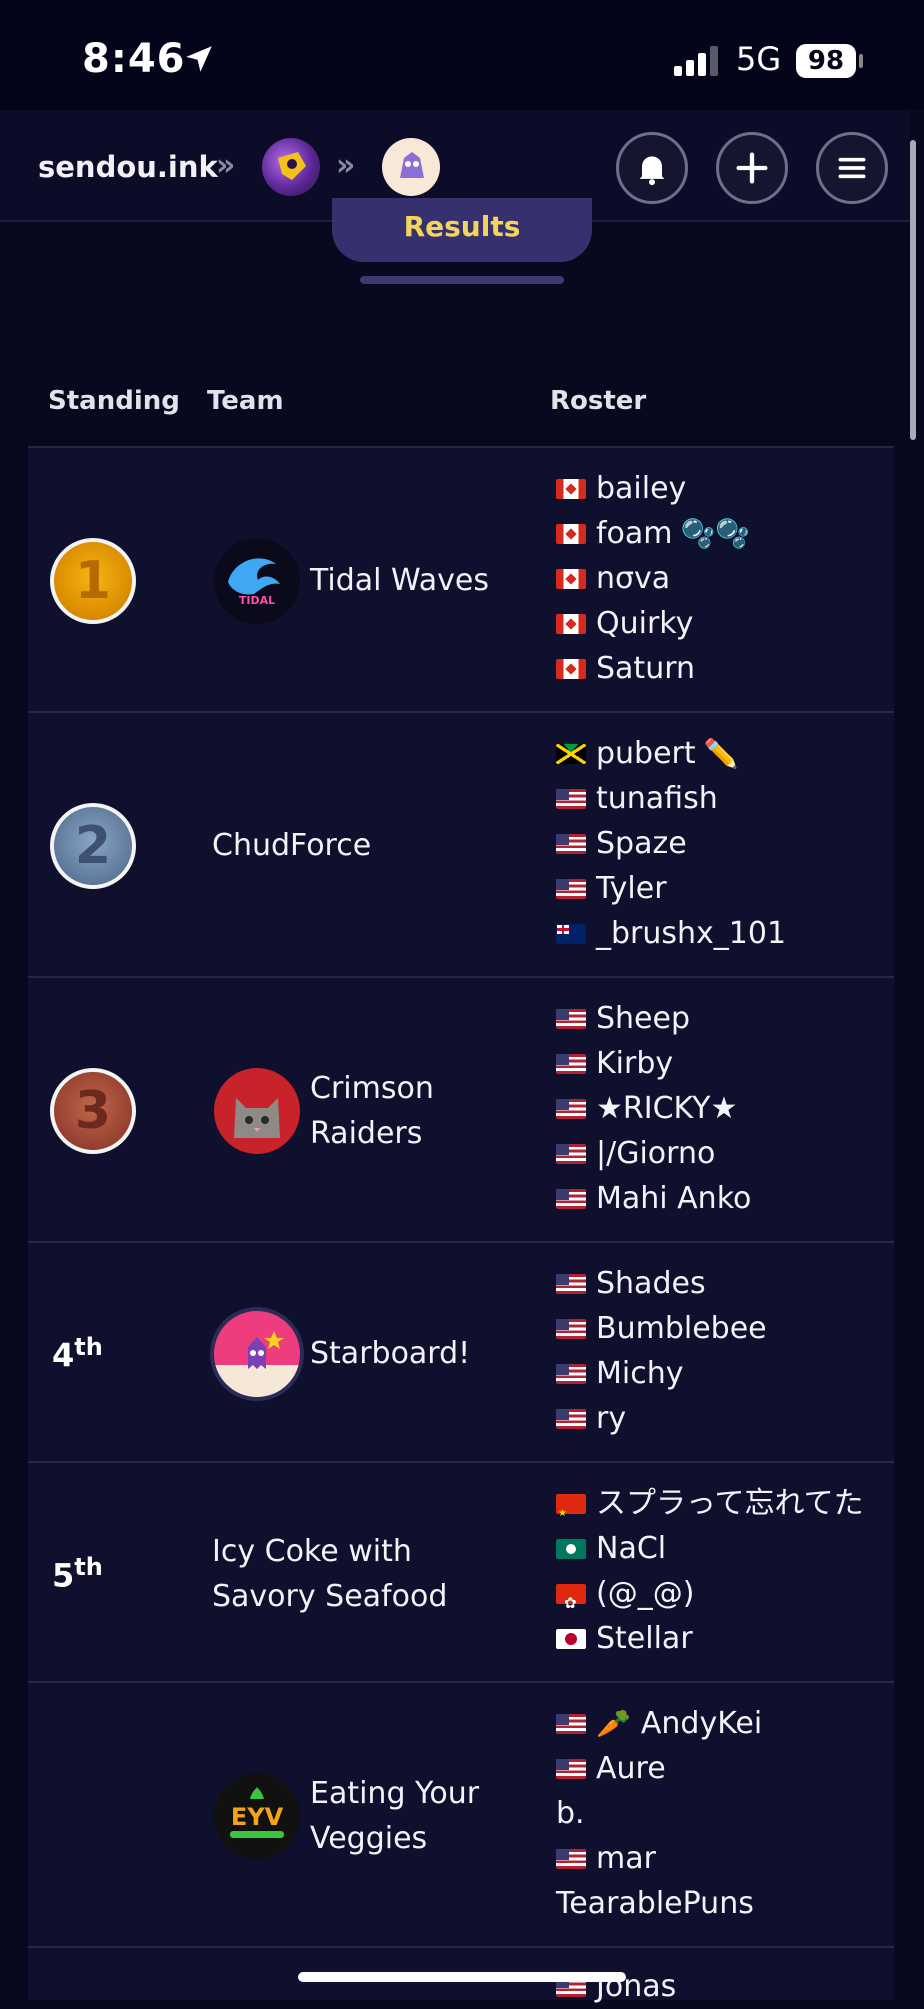 This screenshot has width=924, height=2009. I want to click on roster-player: _brushx_101, so click(671, 933).